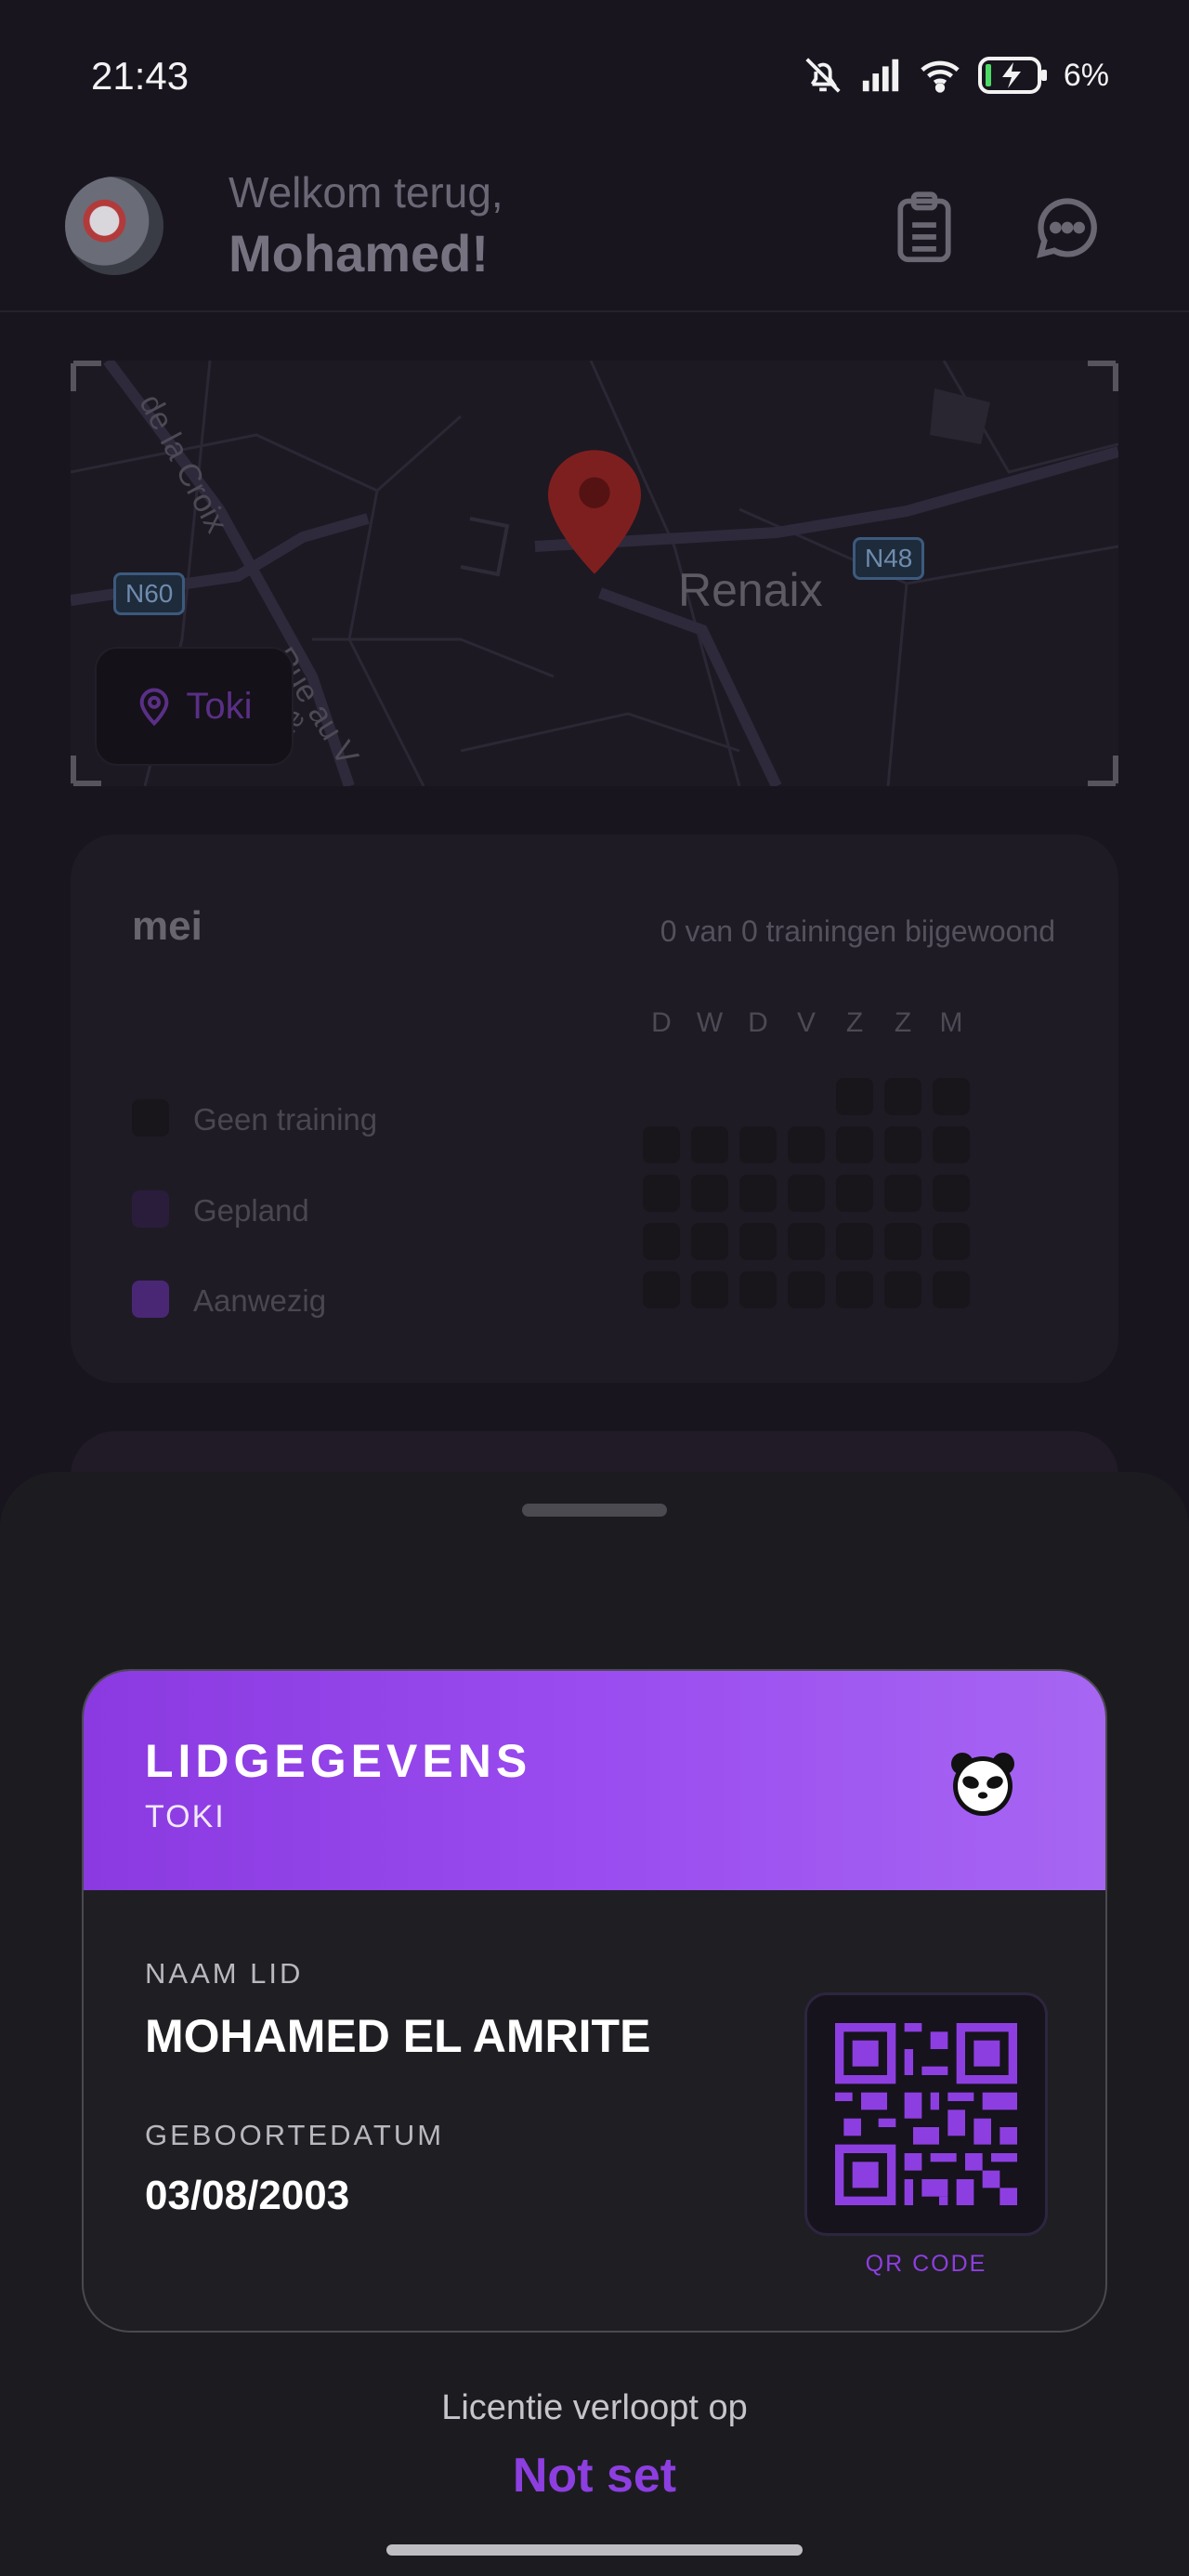 The width and height of the screenshot is (1189, 2576). What do you see at coordinates (295, 2135) in the screenshot?
I see `dob-label: GEBOORTEDATUM` at bounding box center [295, 2135].